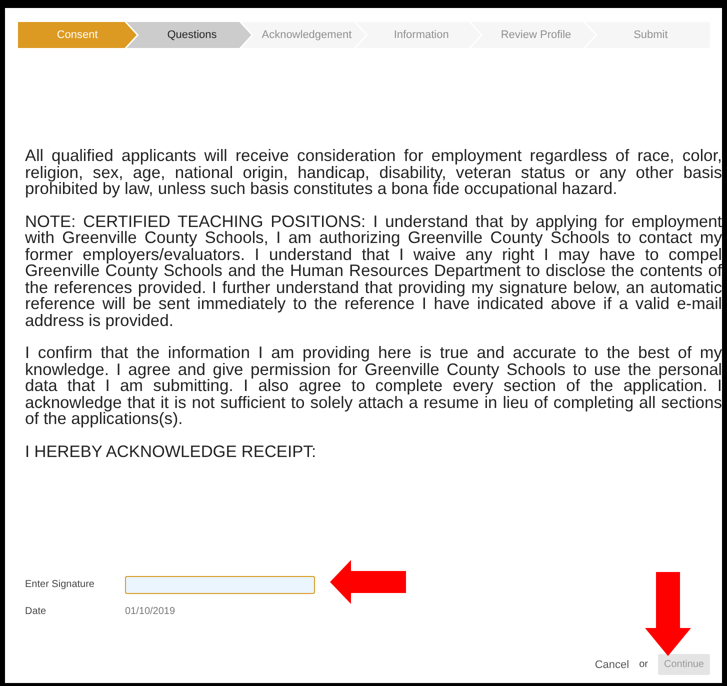 Image resolution: width=727 pixels, height=686 pixels. What do you see at coordinates (60, 584) in the screenshot?
I see `field-label: Enter Signature` at bounding box center [60, 584].